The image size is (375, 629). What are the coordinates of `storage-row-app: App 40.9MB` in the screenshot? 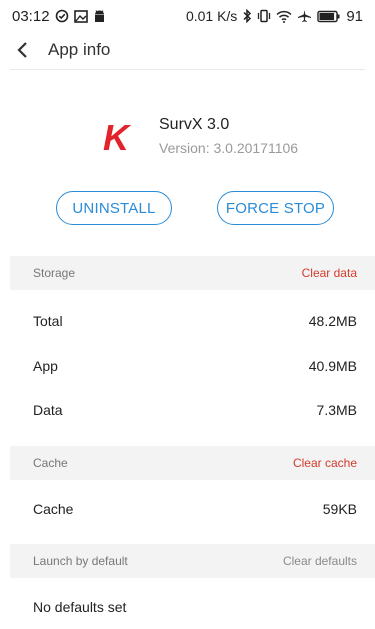 It's located at (187, 366).